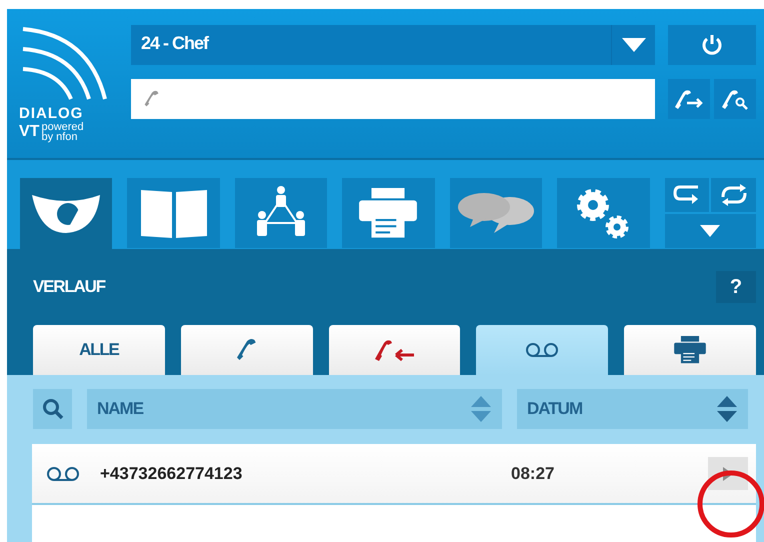 The width and height of the screenshot is (764, 542). I want to click on search-button, so click(52, 409).